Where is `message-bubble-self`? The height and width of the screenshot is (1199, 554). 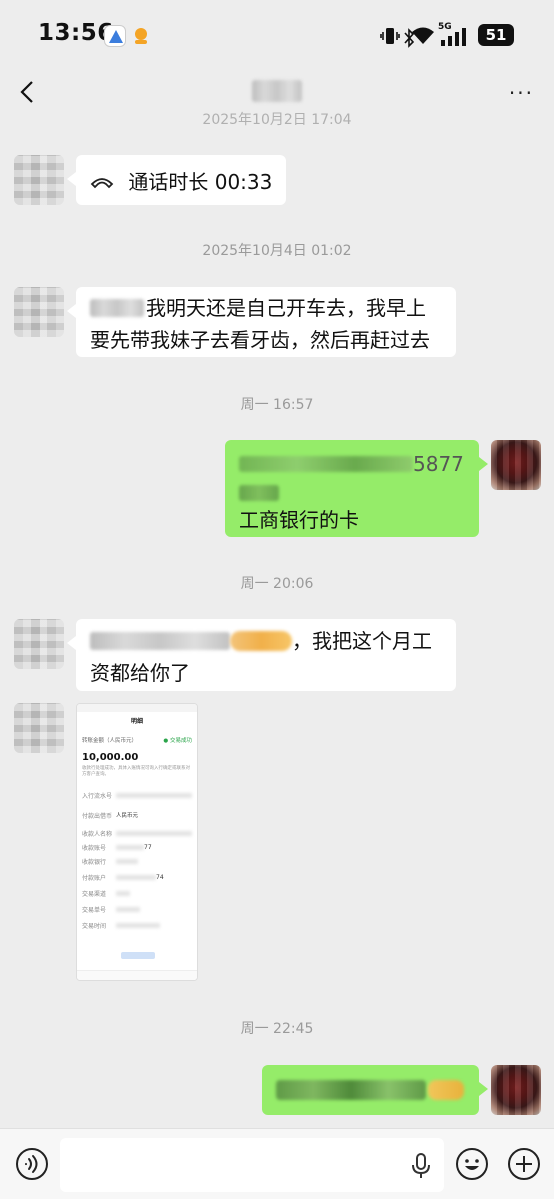
message-bubble-self is located at coordinates (375, 1090).